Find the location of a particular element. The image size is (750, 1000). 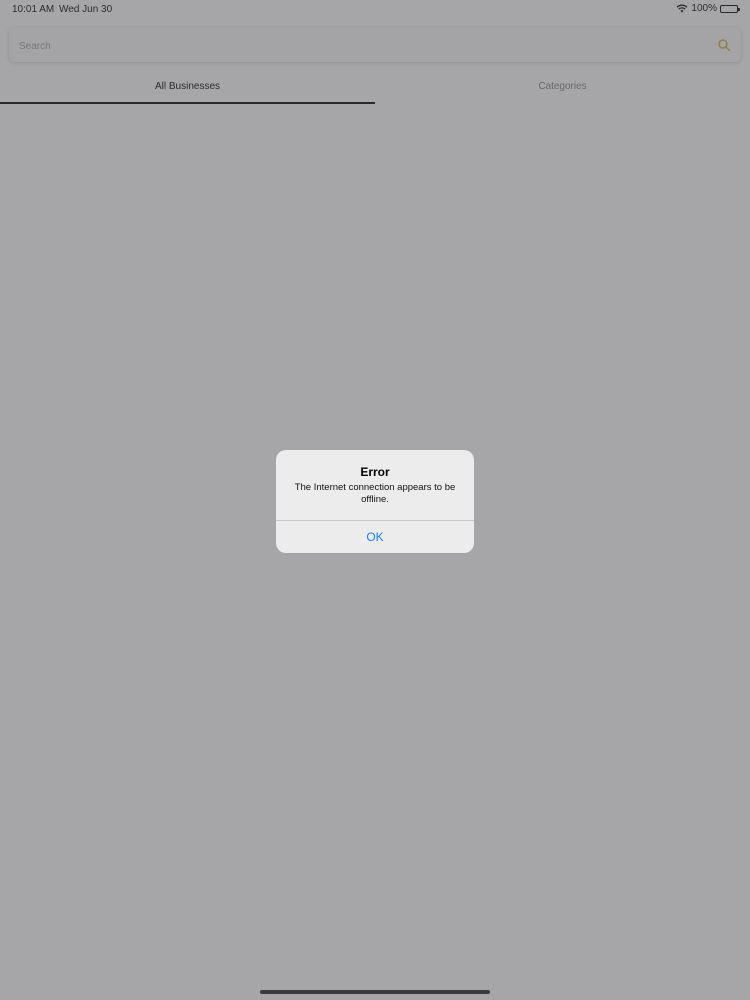

ok-button: OK is located at coordinates (375, 537).